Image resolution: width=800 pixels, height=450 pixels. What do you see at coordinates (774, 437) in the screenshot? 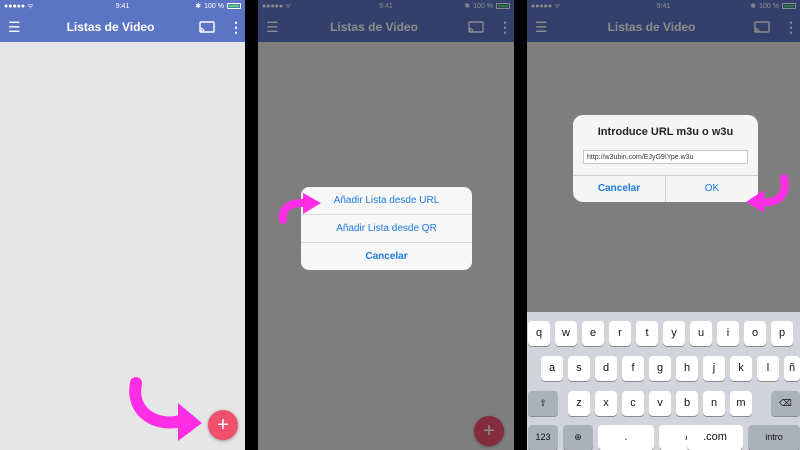
I see `return-key: intro` at bounding box center [774, 437].